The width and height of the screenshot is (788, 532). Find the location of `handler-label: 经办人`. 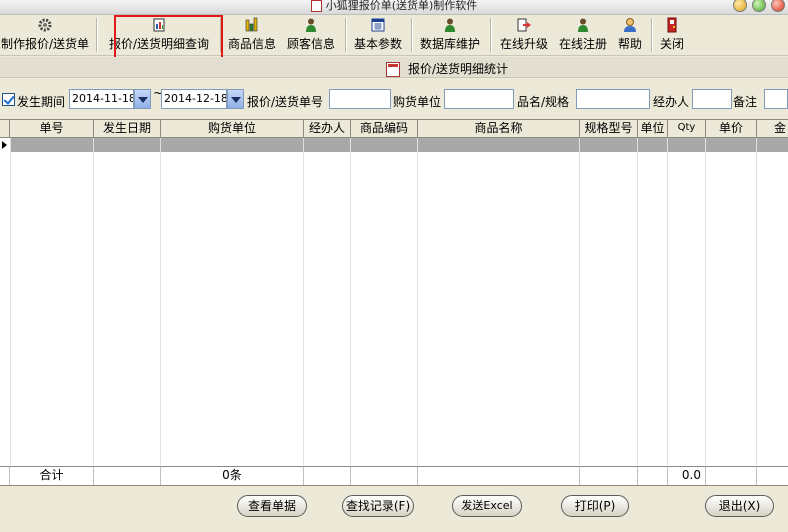

handler-label: 经办人 is located at coordinates (671, 102).